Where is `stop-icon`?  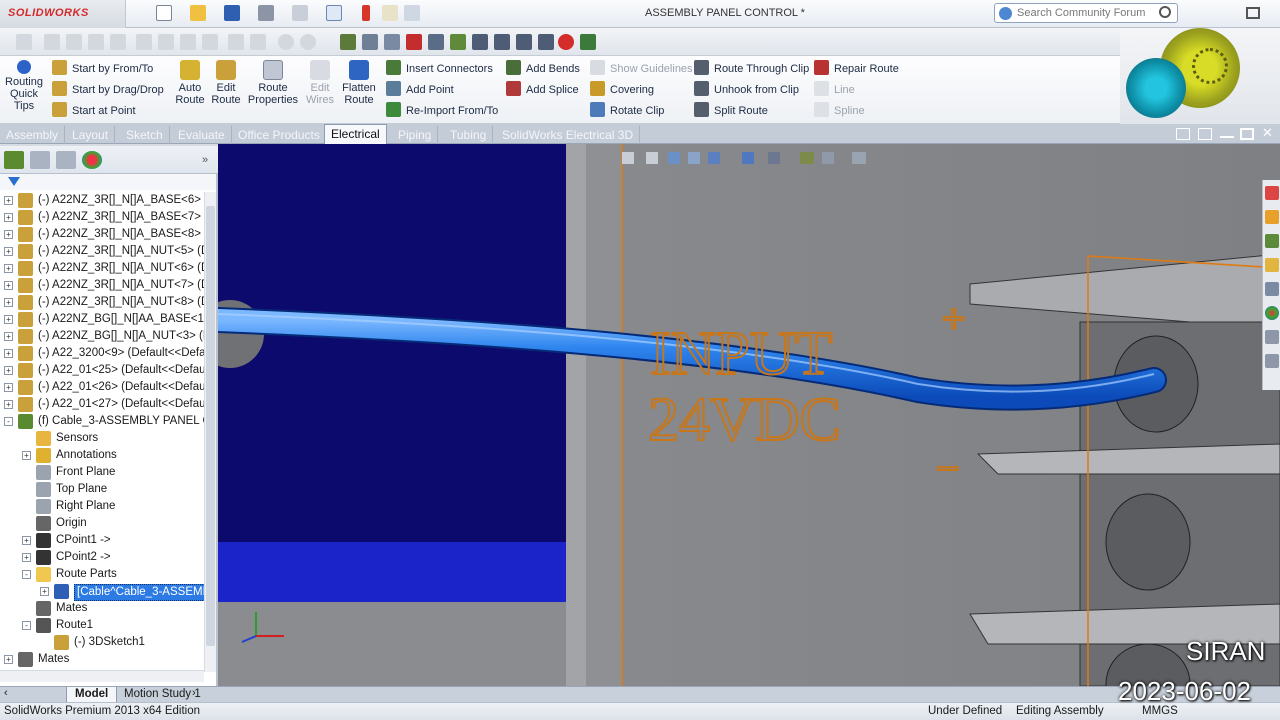
stop-icon is located at coordinates (566, 42).